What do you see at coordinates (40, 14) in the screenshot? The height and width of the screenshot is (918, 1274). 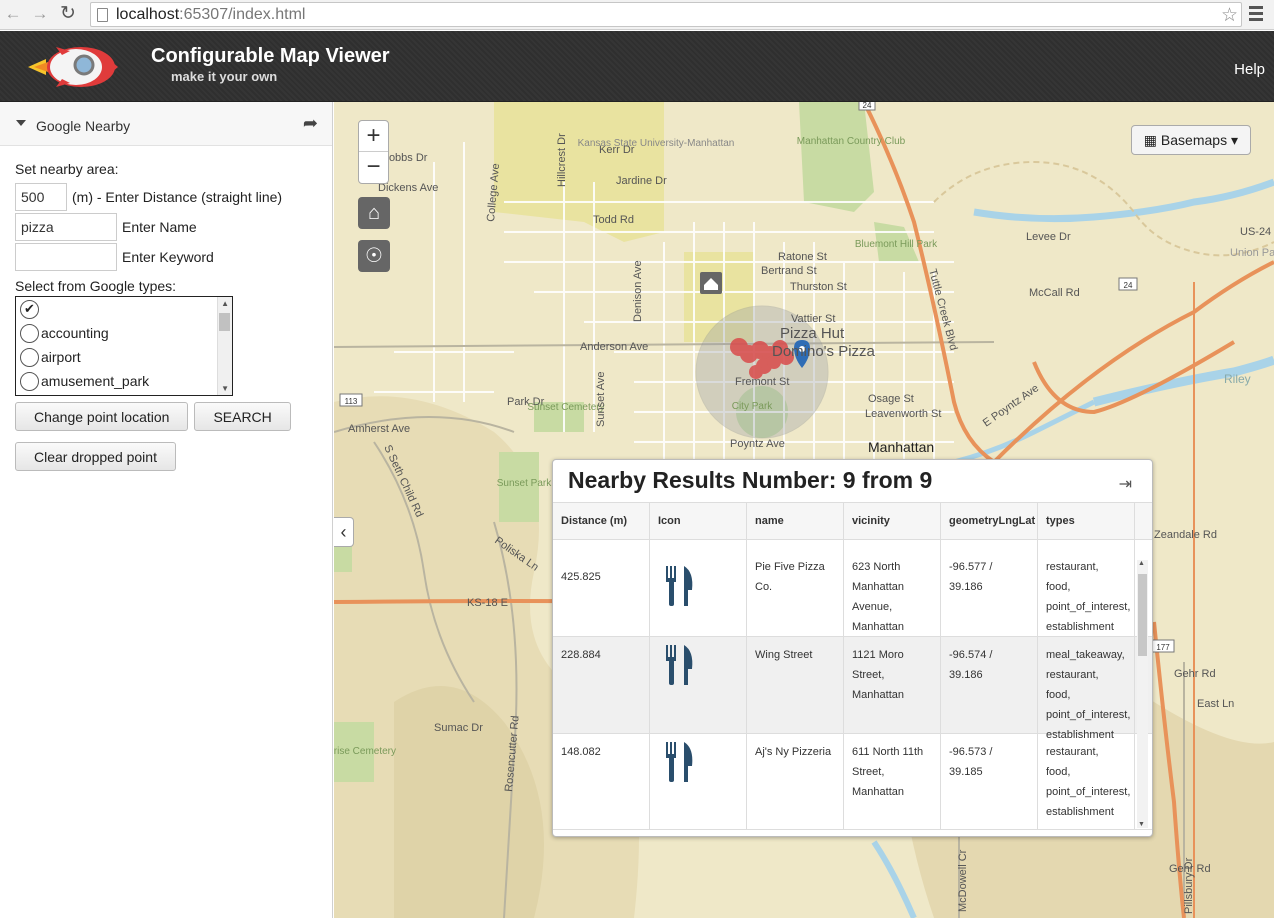 I see `forward-arrow-icon: →` at bounding box center [40, 14].